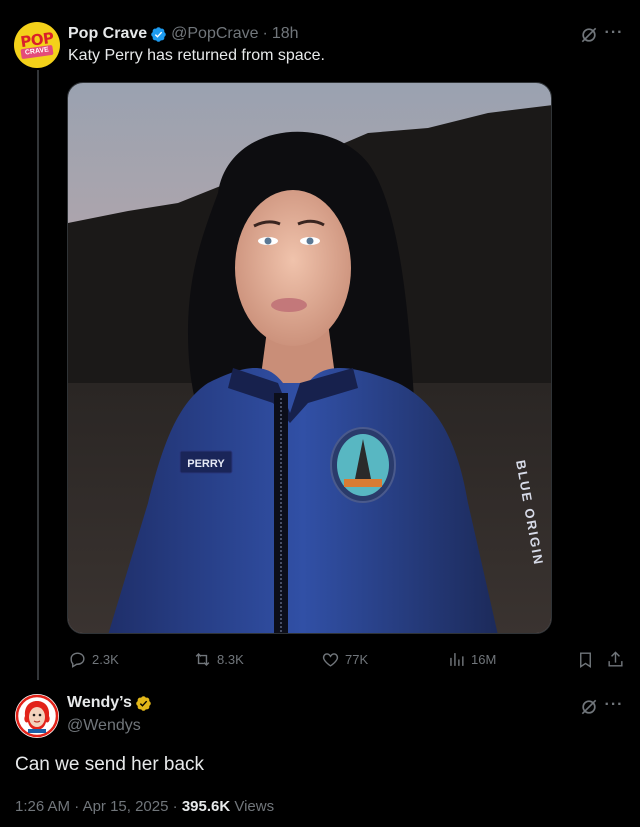 The image size is (640, 827). What do you see at coordinates (330, 659) in the screenshot?
I see `like-icon` at bounding box center [330, 659].